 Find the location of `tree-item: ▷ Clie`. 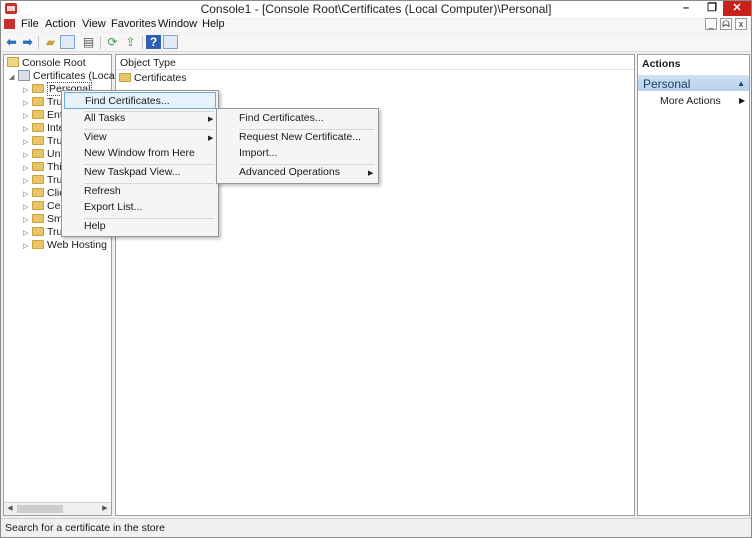

tree-item: ▷ Clie is located at coordinates (44, 193).